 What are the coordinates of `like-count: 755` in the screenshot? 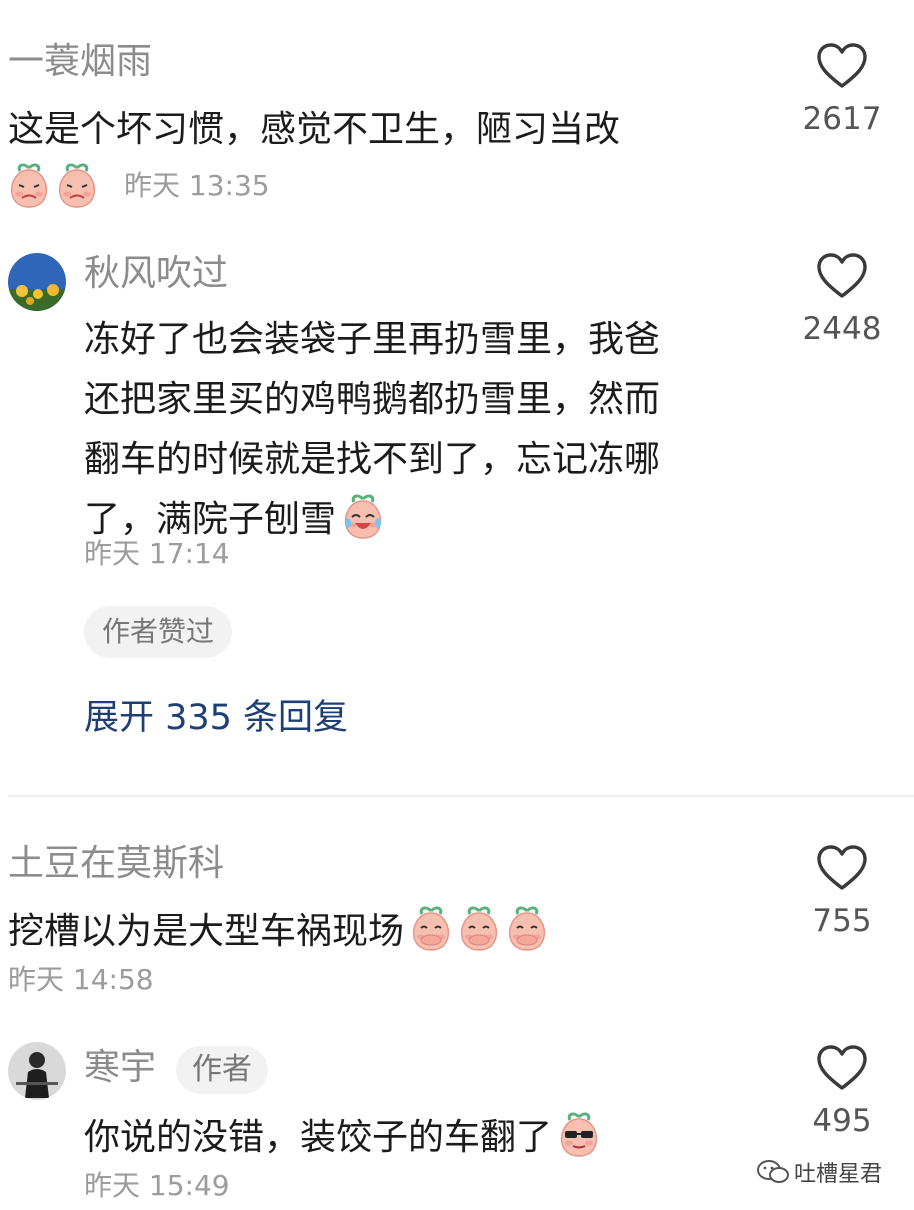 It's located at (842, 921).